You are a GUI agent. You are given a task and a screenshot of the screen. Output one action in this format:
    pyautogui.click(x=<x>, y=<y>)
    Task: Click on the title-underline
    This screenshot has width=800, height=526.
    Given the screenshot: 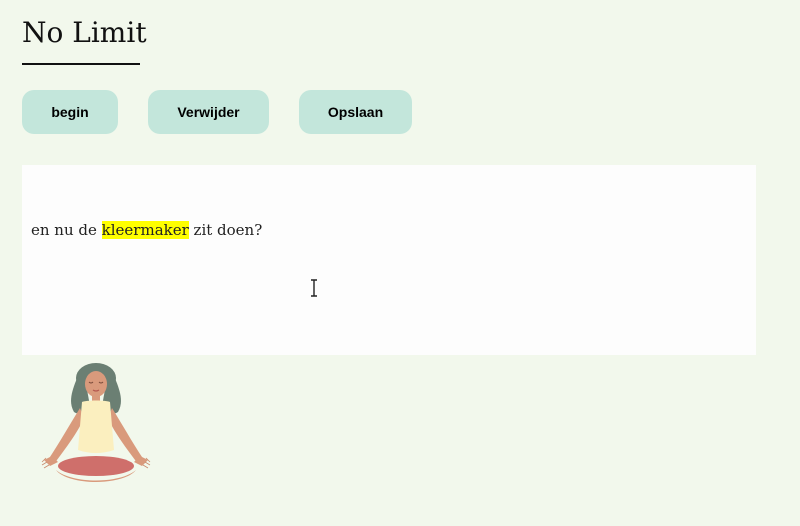 What is the action you would take?
    pyautogui.click(x=81, y=64)
    